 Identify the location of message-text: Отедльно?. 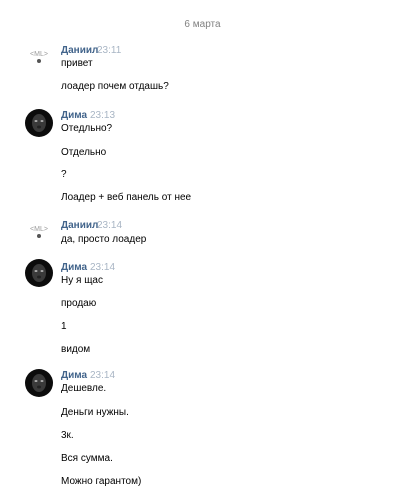
(87, 128).